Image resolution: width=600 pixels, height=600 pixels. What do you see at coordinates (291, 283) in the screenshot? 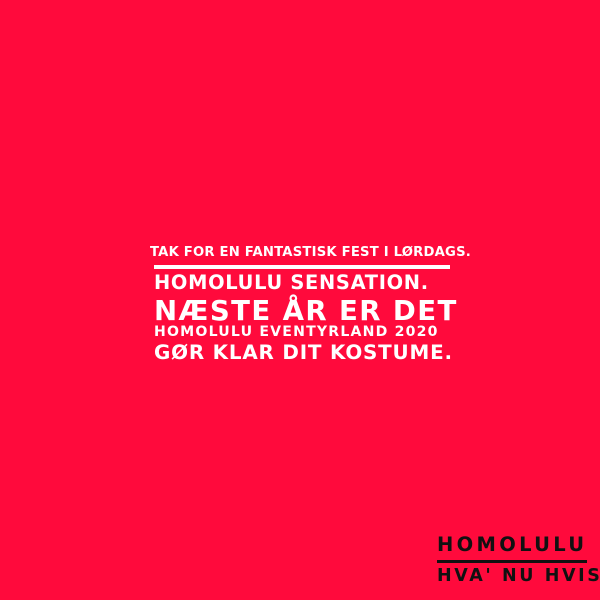
I see `event-name-line: HOMOLULU SENSATION.` at bounding box center [291, 283].